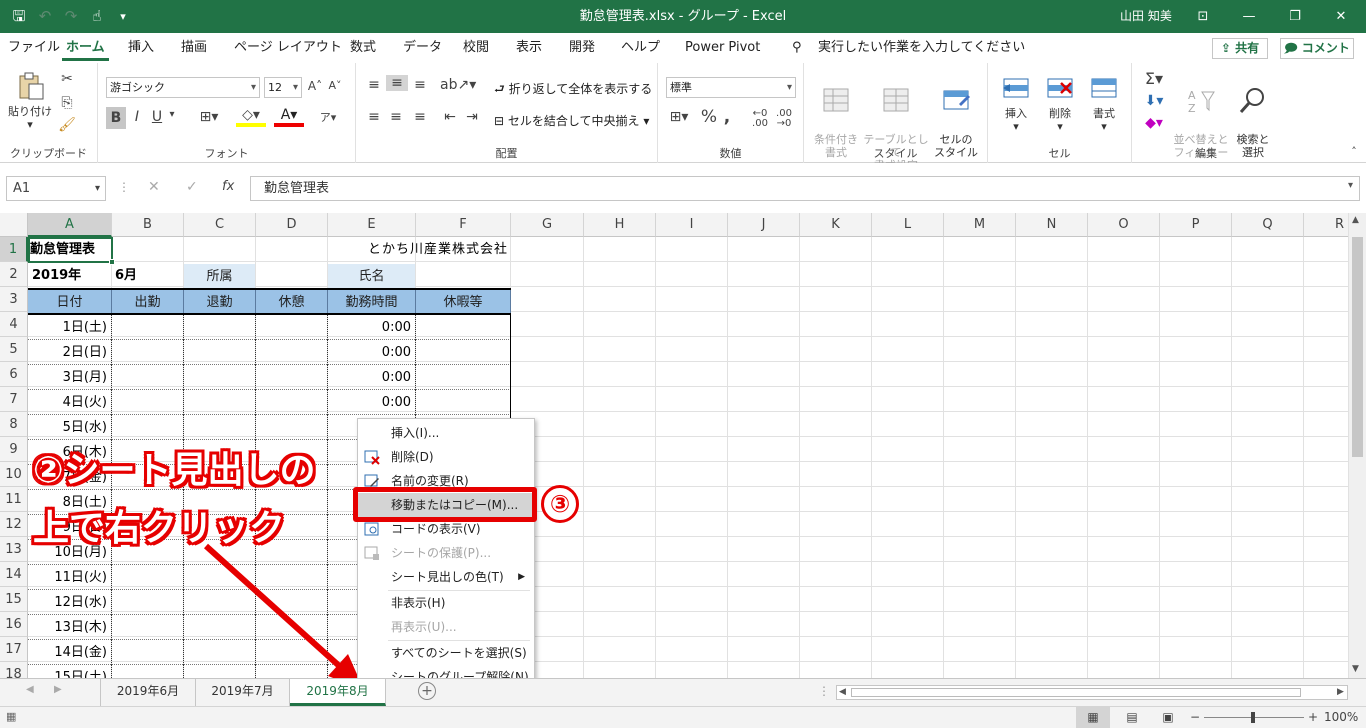 Image resolution: width=1366 pixels, height=728 pixels. What do you see at coordinates (1168, 717) in the screenshot?
I see `page-break-view-icon: ▣` at bounding box center [1168, 717].